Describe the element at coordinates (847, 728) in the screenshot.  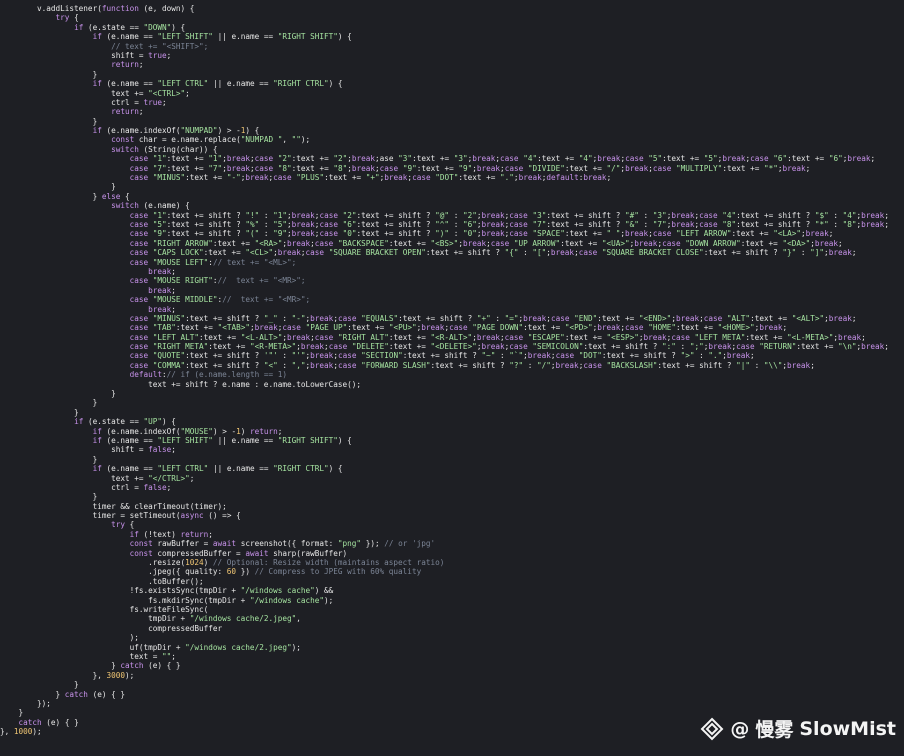
I see `watermark-brand: SlowMist` at that location.